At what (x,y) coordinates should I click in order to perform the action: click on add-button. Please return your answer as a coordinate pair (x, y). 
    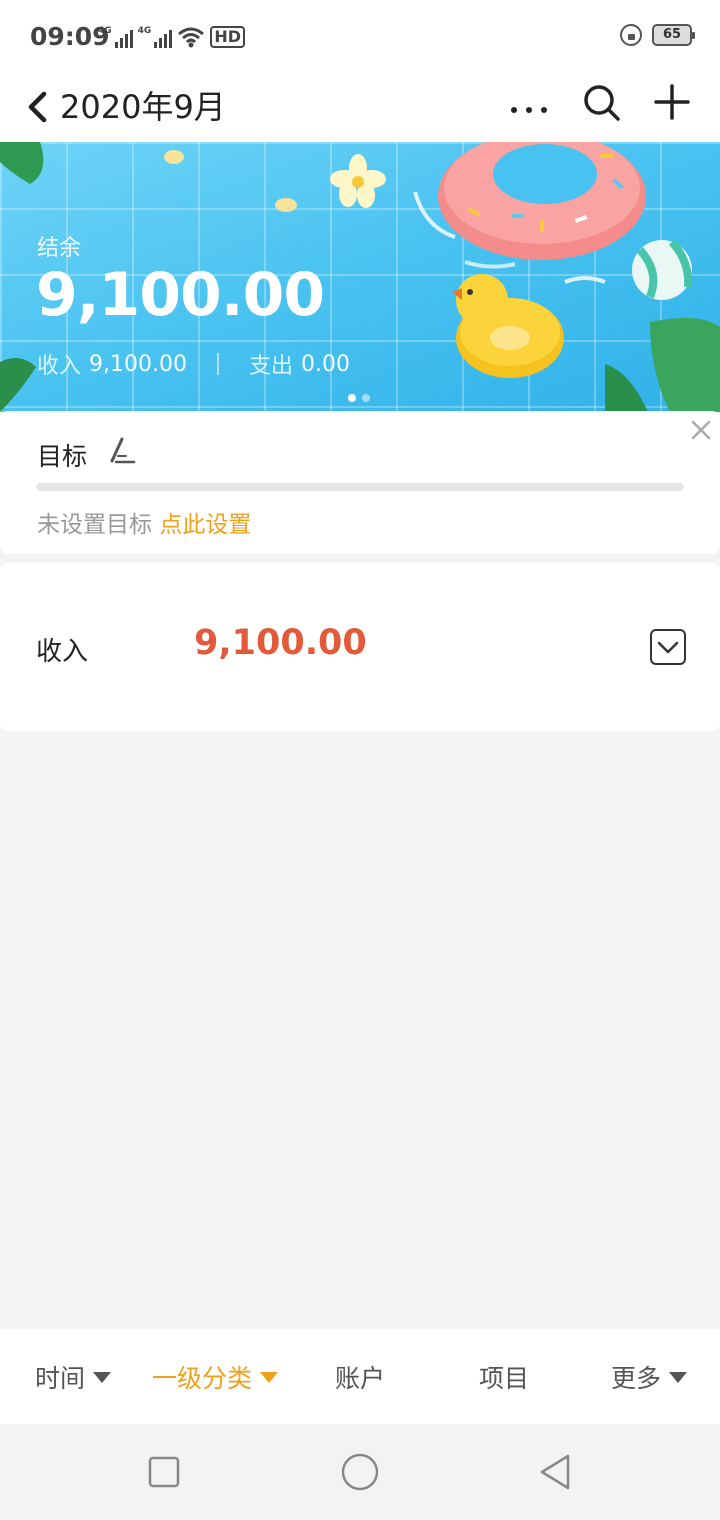
    Looking at the image, I should click on (673, 103).